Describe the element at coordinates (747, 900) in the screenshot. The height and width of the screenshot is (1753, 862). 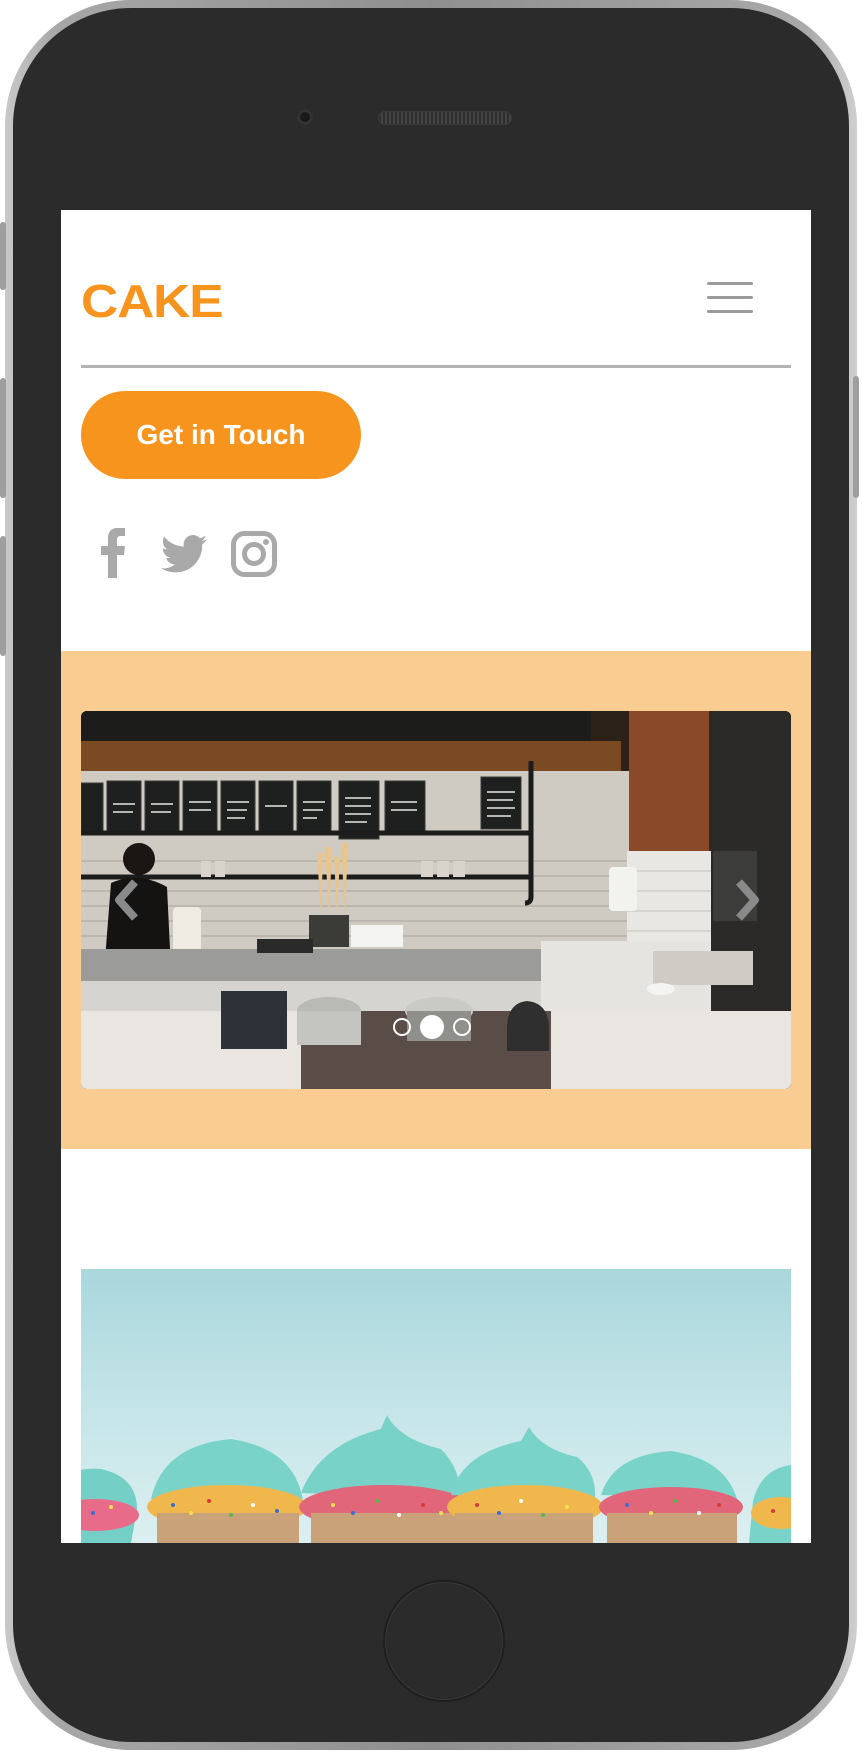
I see `chevron-right-icon` at that location.